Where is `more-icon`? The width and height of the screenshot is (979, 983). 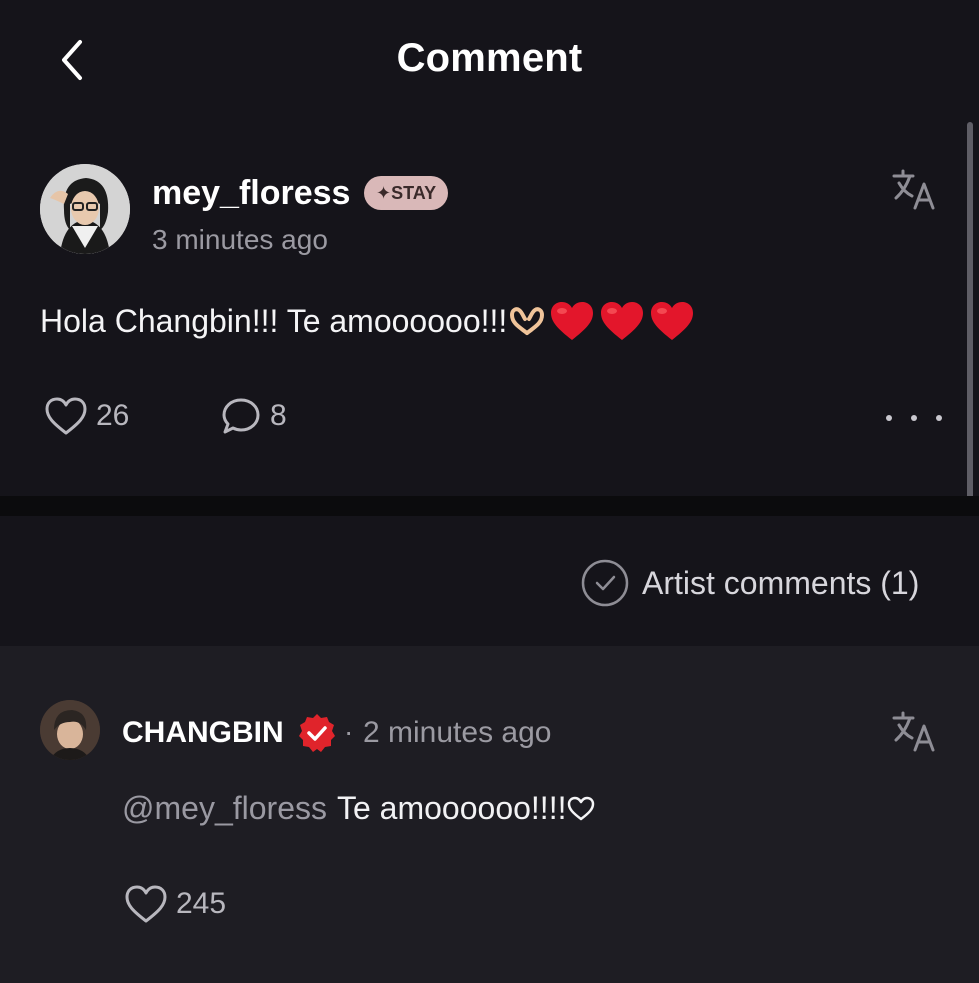 more-icon is located at coordinates (889, 418).